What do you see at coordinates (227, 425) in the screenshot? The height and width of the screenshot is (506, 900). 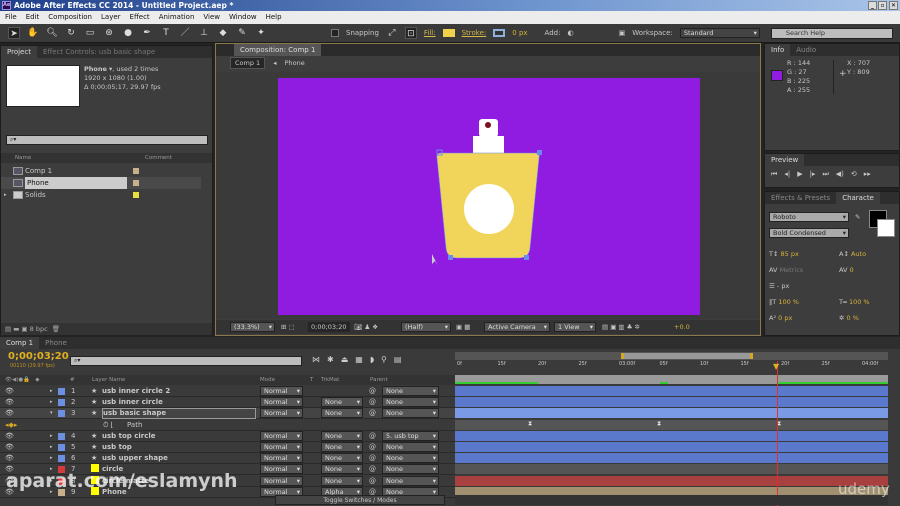 I see `property-row-path: ◂◆▸ ⏱ ⌊ Path` at bounding box center [227, 425].